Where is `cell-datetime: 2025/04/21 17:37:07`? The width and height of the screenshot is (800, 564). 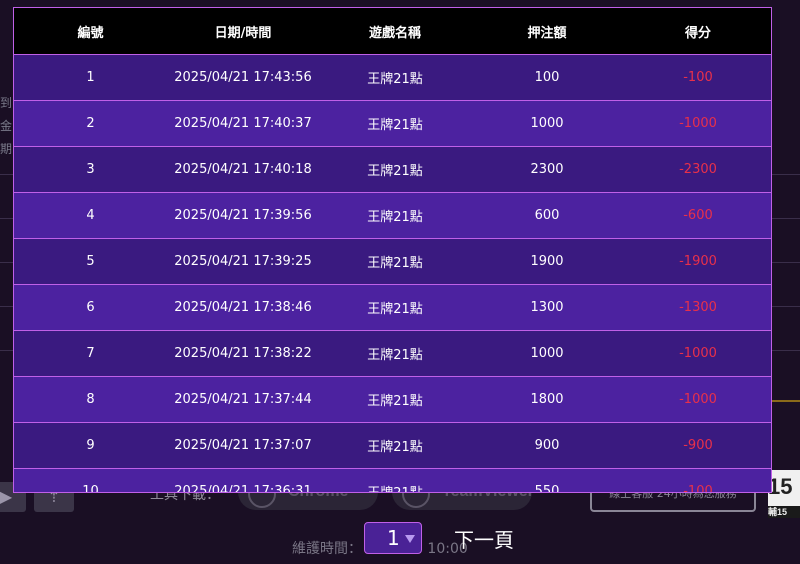 cell-datetime: 2025/04/21 17:37:07 is located at coordinates (243, 445).